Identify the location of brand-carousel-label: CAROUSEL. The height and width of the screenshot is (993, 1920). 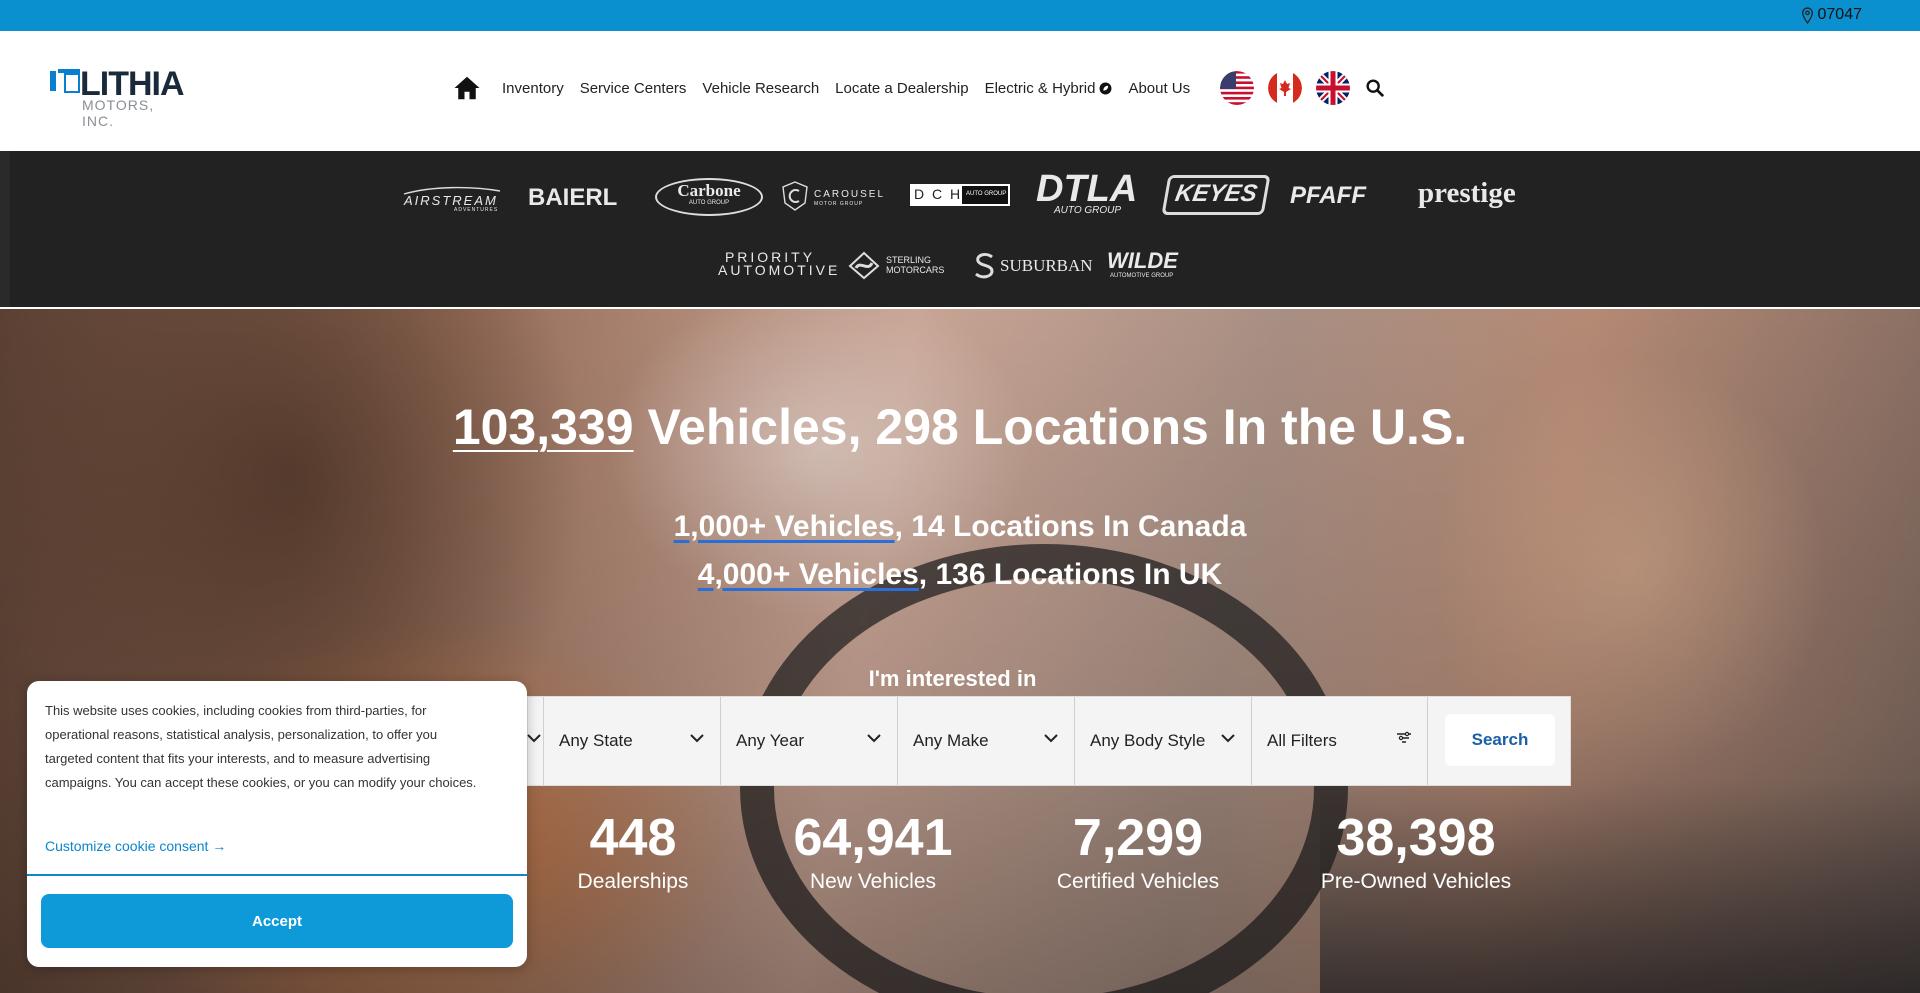
(850, 194).